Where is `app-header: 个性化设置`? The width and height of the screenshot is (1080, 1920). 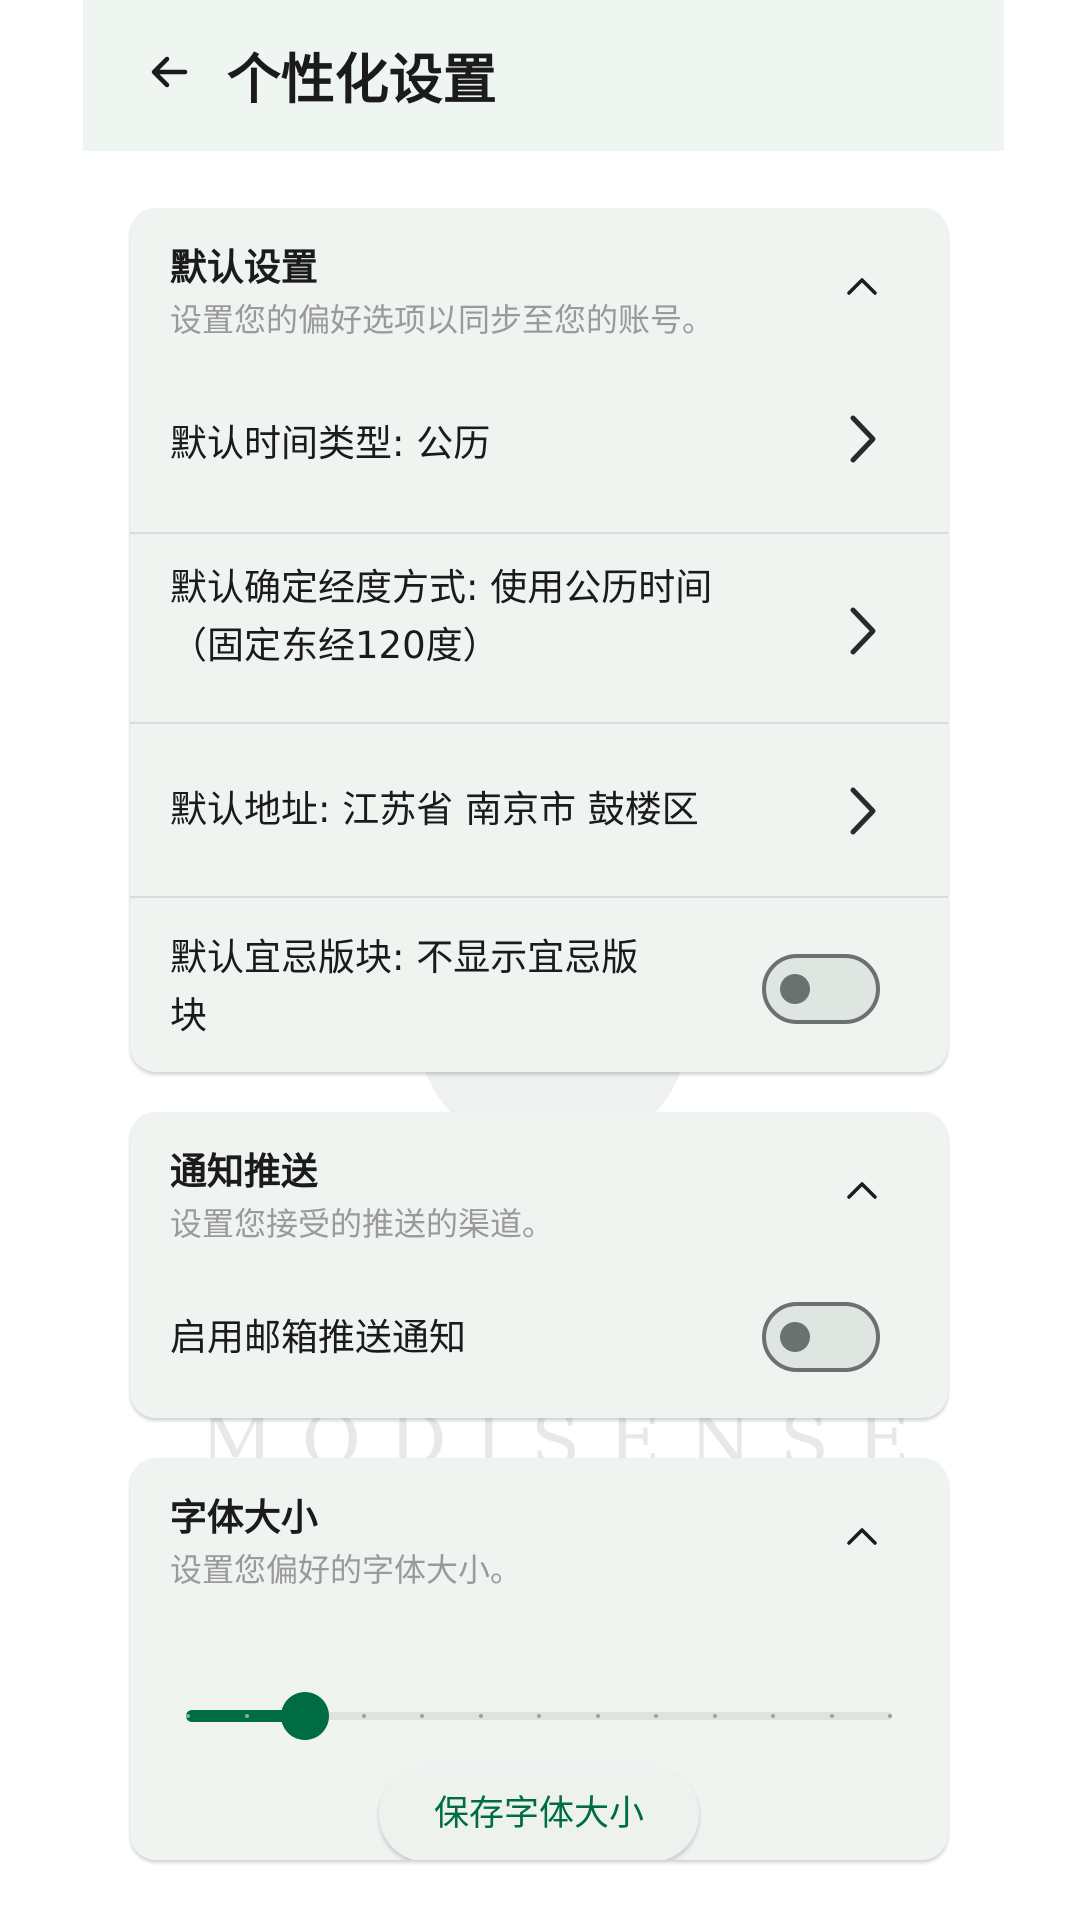 app-header: 个性化设置 is located at coordinates (543, 75).